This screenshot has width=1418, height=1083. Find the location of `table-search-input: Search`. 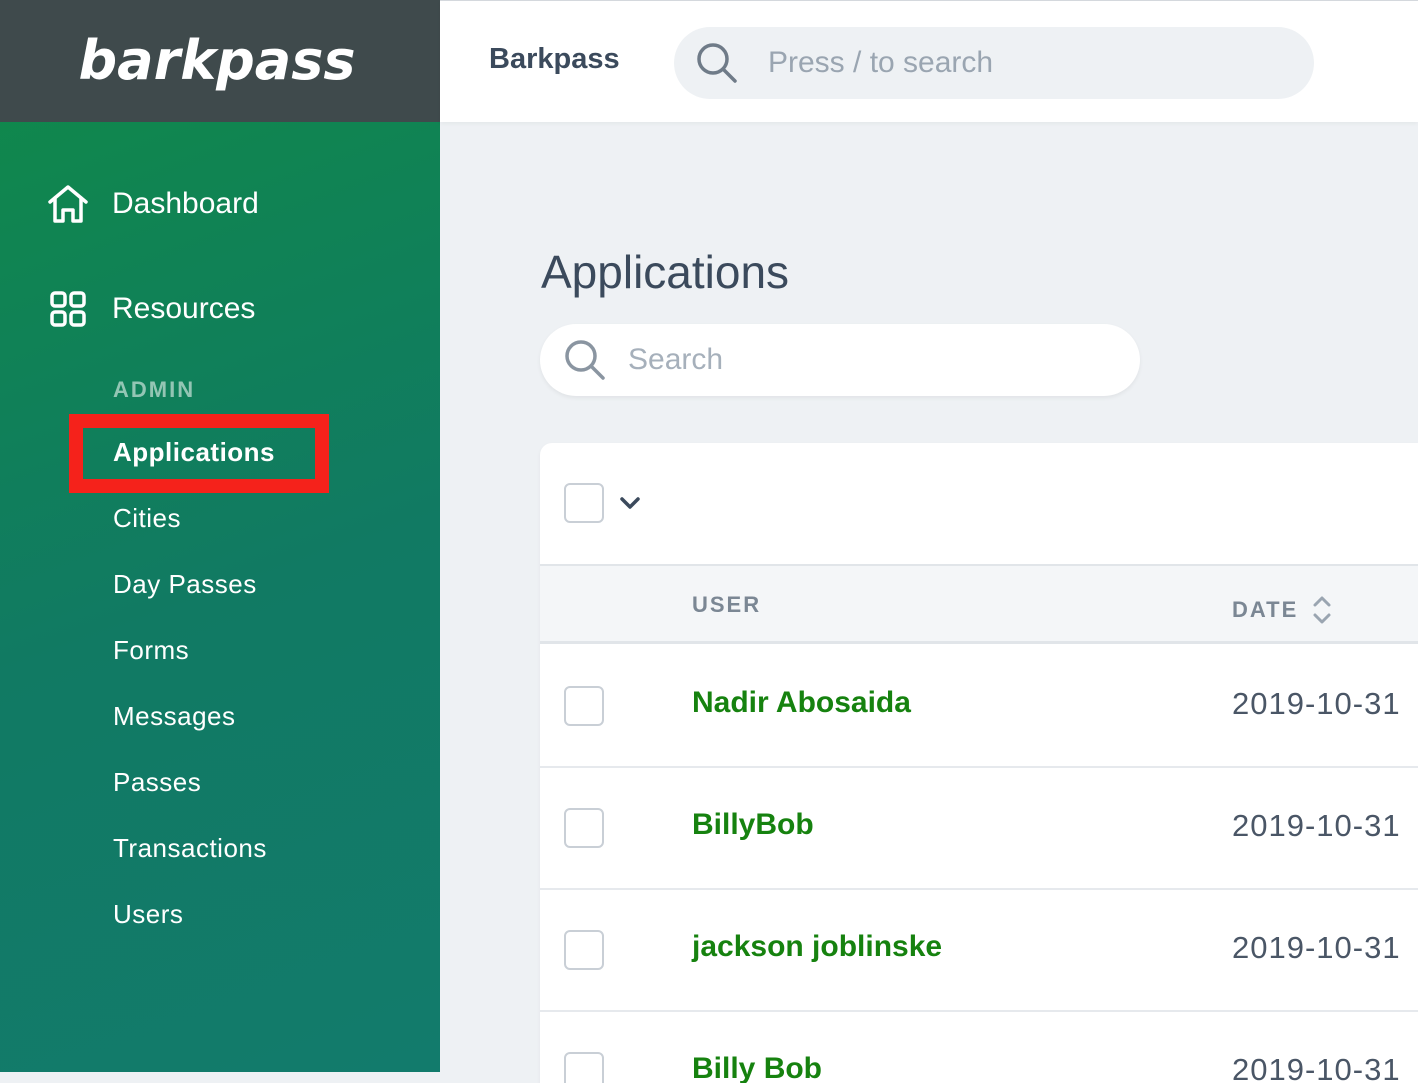

table-search-input: Search is located at coordinates (840, 360).